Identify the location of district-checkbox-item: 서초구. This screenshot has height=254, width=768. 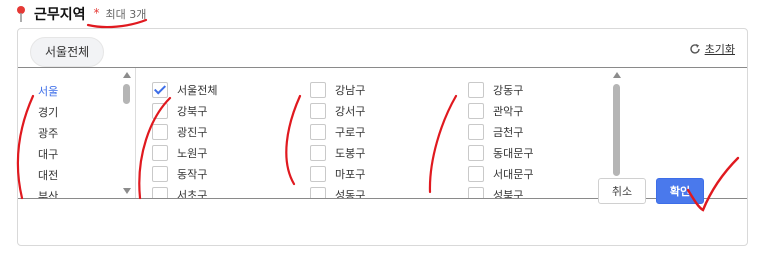
(180, 193).